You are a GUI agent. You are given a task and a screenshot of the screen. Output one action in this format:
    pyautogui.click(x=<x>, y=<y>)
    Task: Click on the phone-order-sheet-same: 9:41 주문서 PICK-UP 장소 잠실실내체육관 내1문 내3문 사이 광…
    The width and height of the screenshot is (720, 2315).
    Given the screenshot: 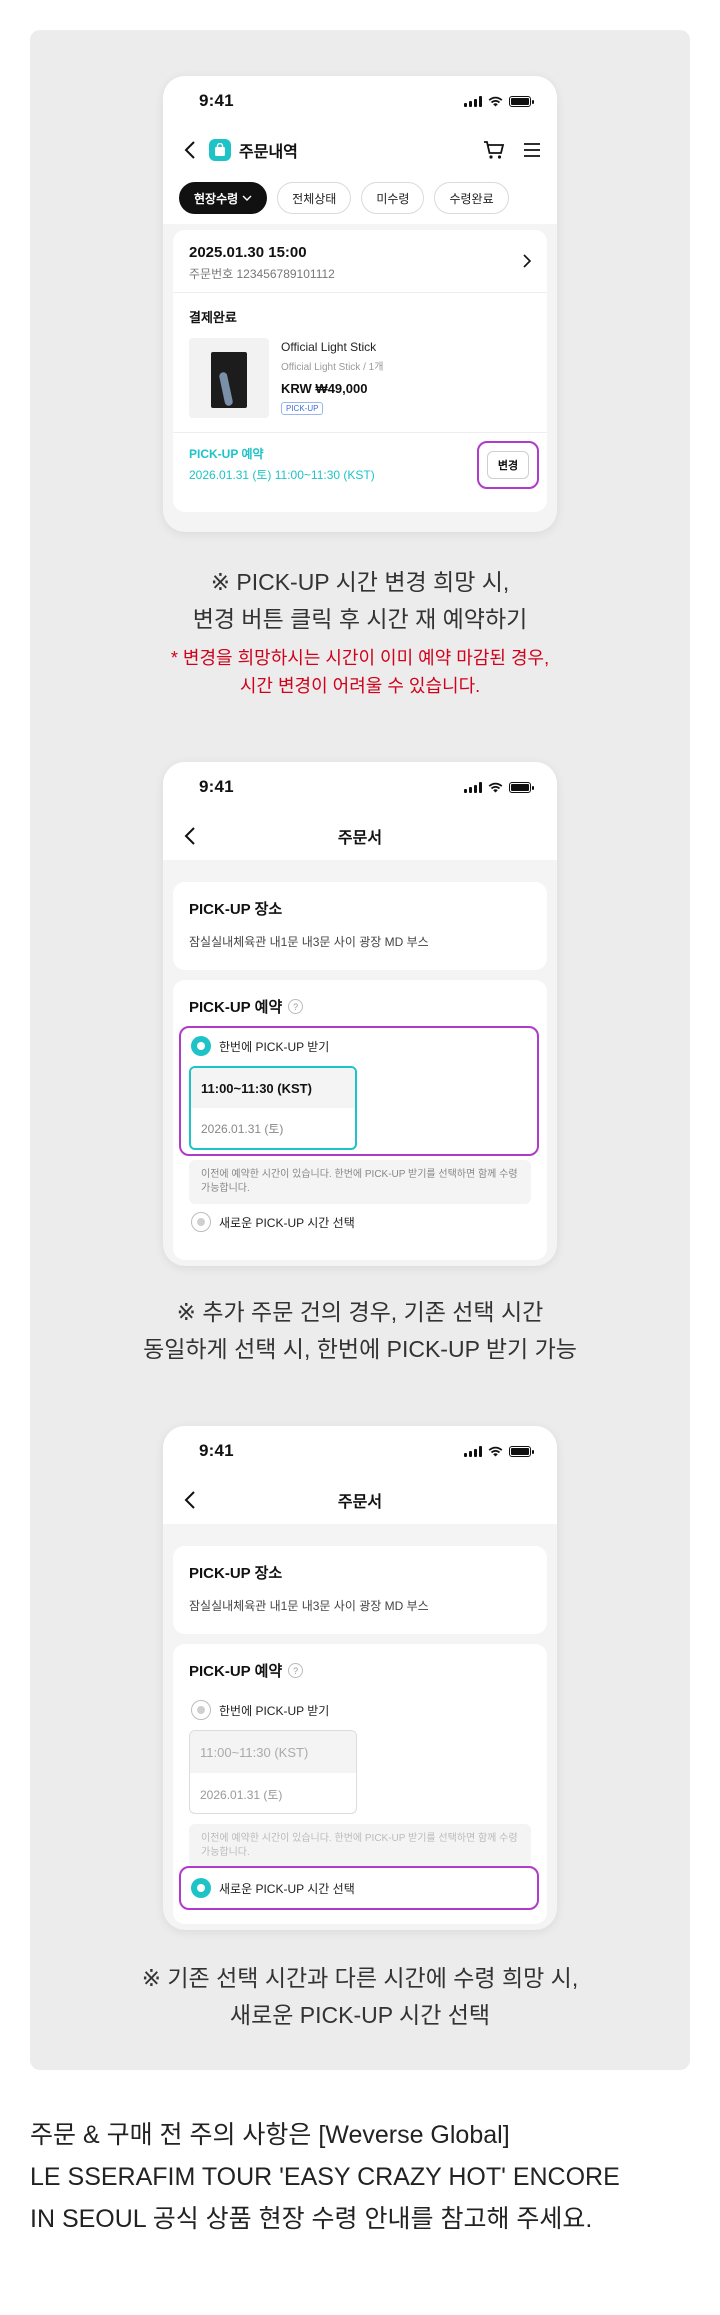 What is the action you would take?
    pyautogui.click(x=360, y=1014)
    